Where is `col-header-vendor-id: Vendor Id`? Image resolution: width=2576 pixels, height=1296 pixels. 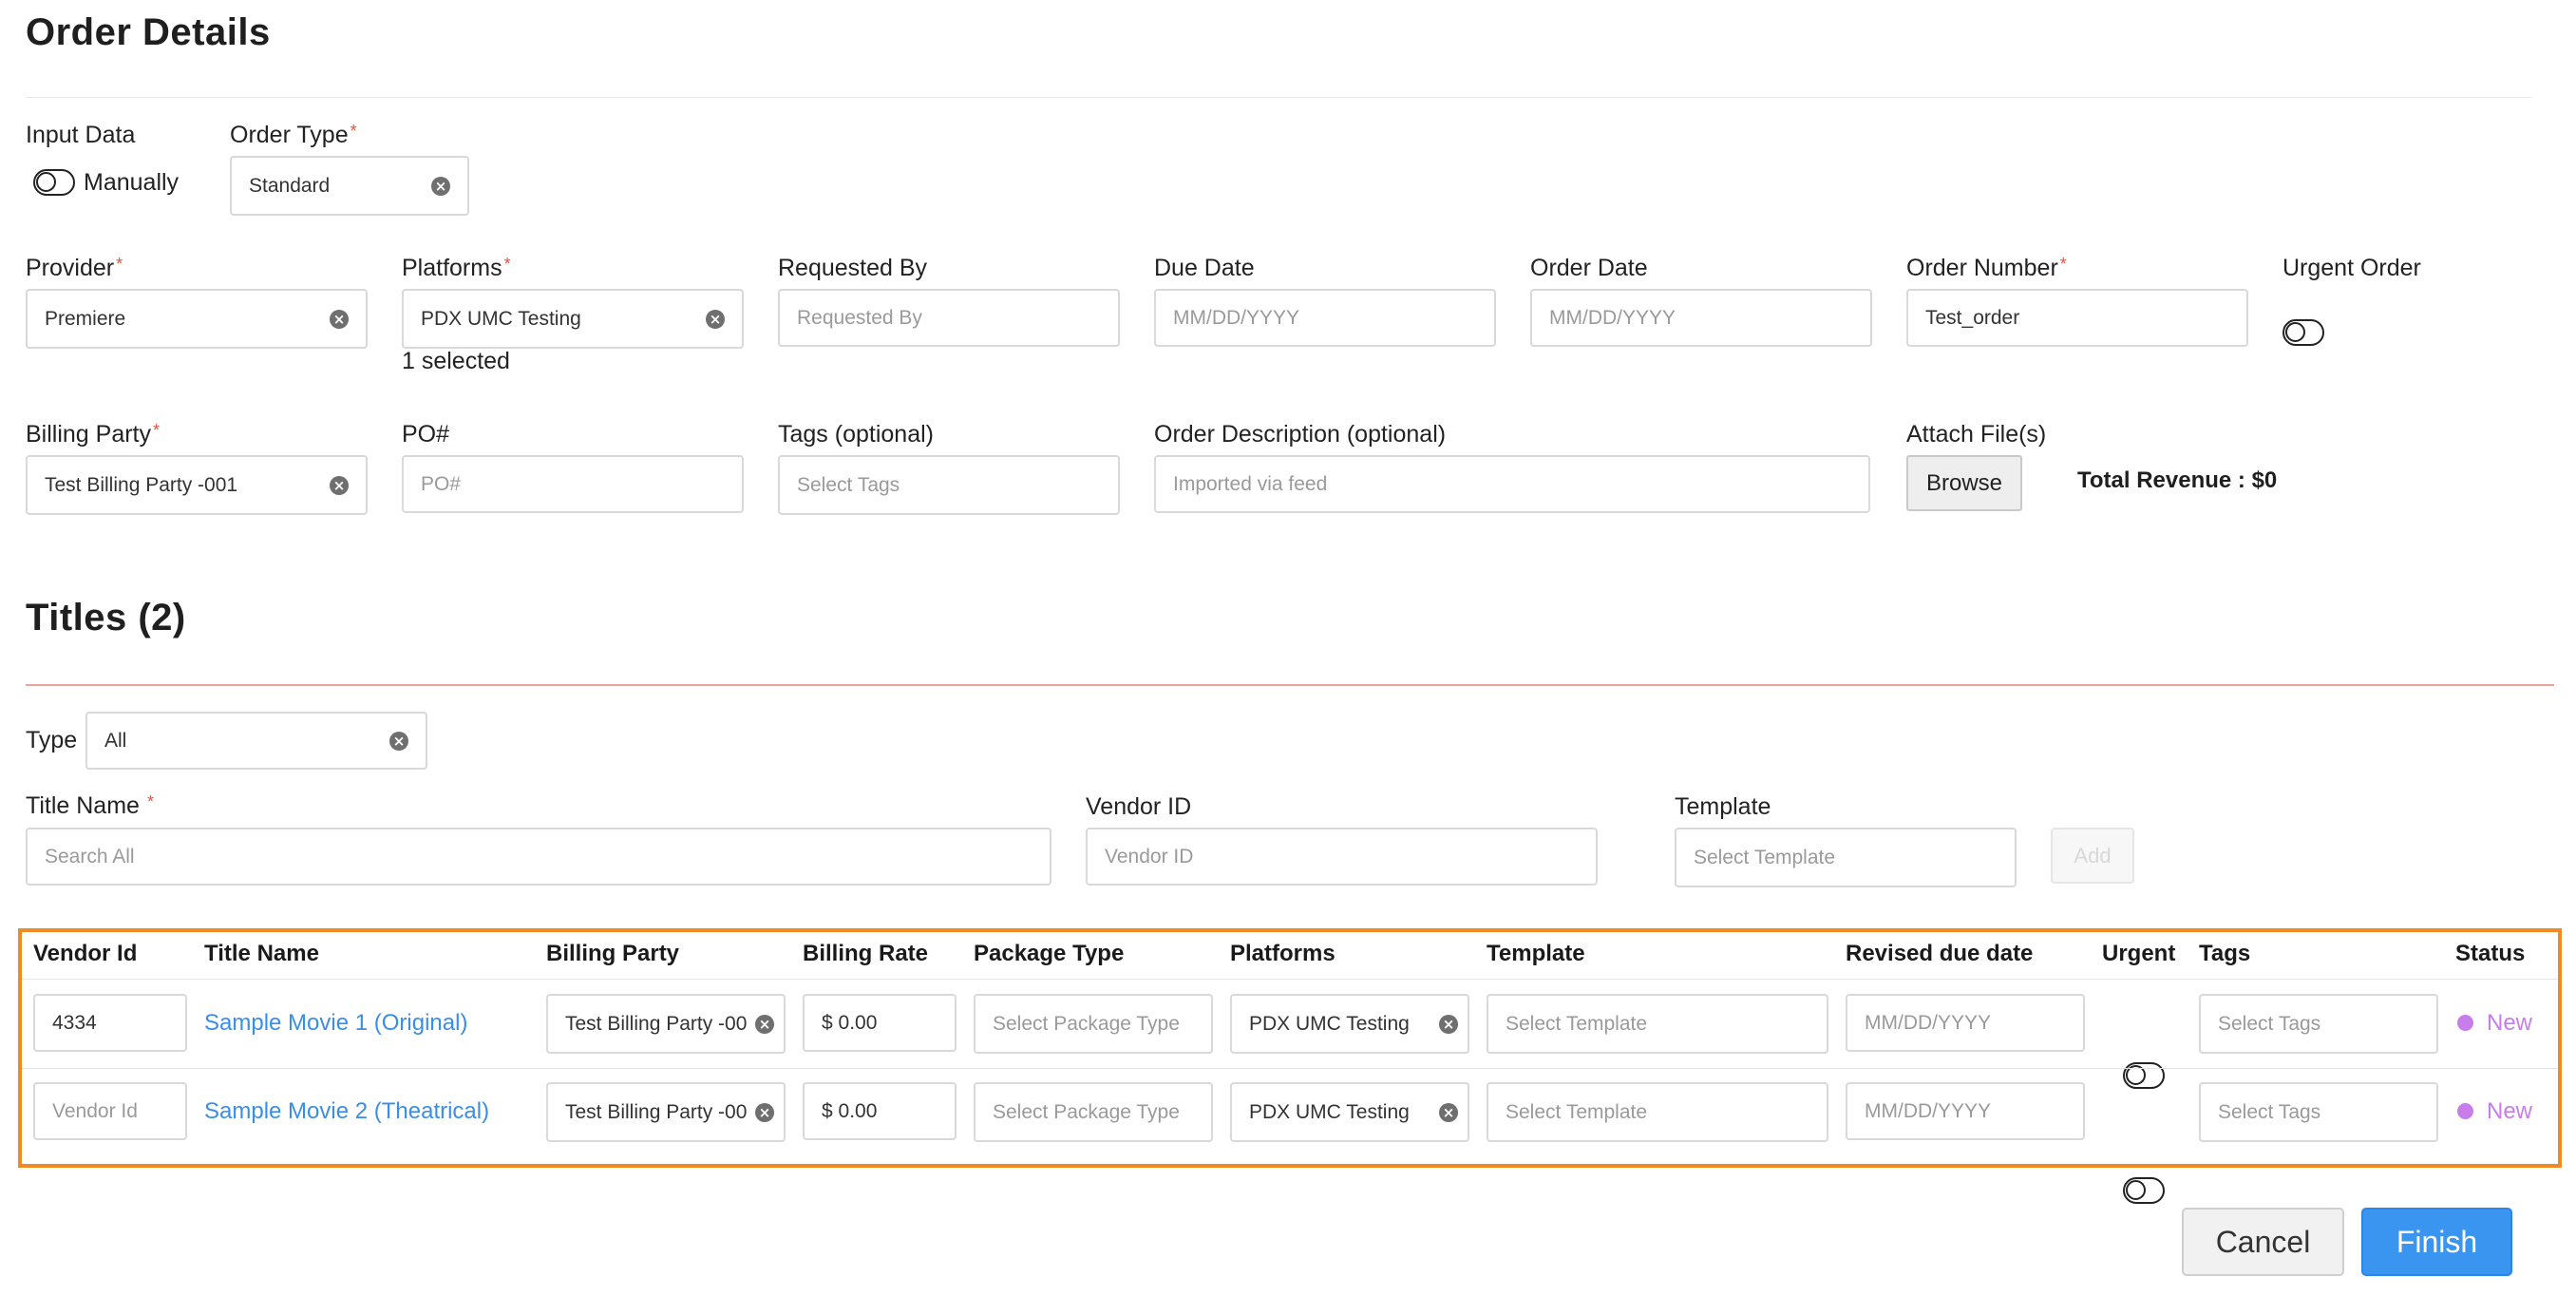
col-header-vendor-id: Vendor Id is located at coordinates (85, 954).